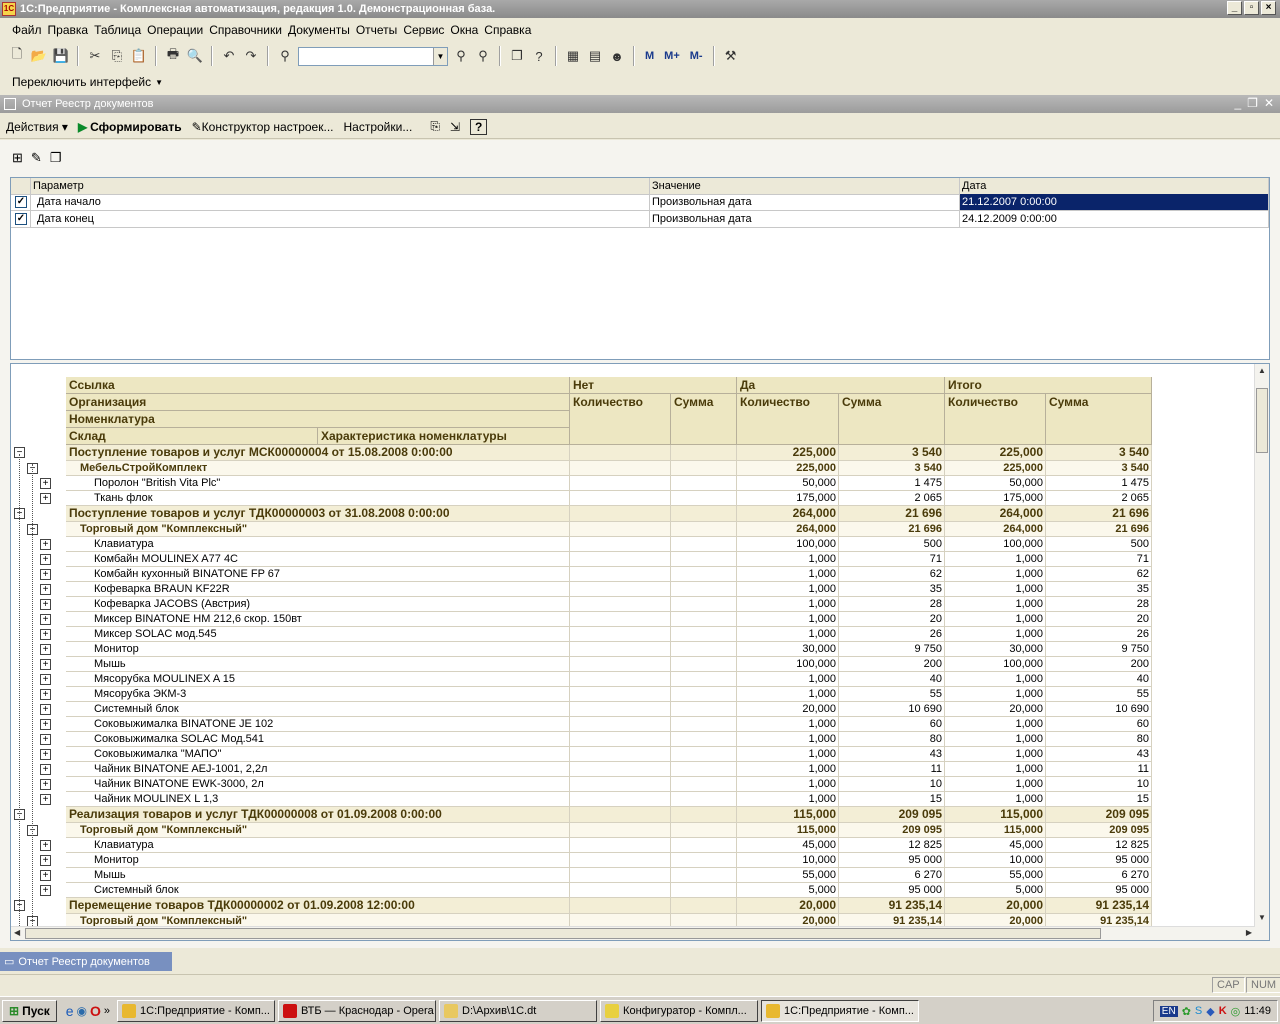  What do you see at coordinates (649, 56) in the screenshot?
I see `memory-button: M` at bounding box center [649, 56].